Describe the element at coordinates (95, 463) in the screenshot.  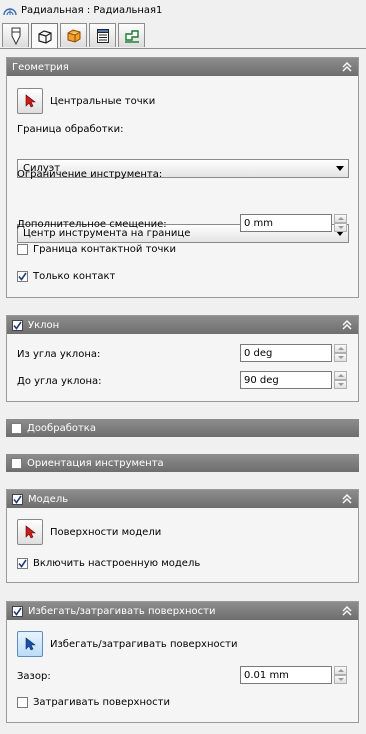
I see `tool-orientation-title: Ориентация инструмента` at that location.